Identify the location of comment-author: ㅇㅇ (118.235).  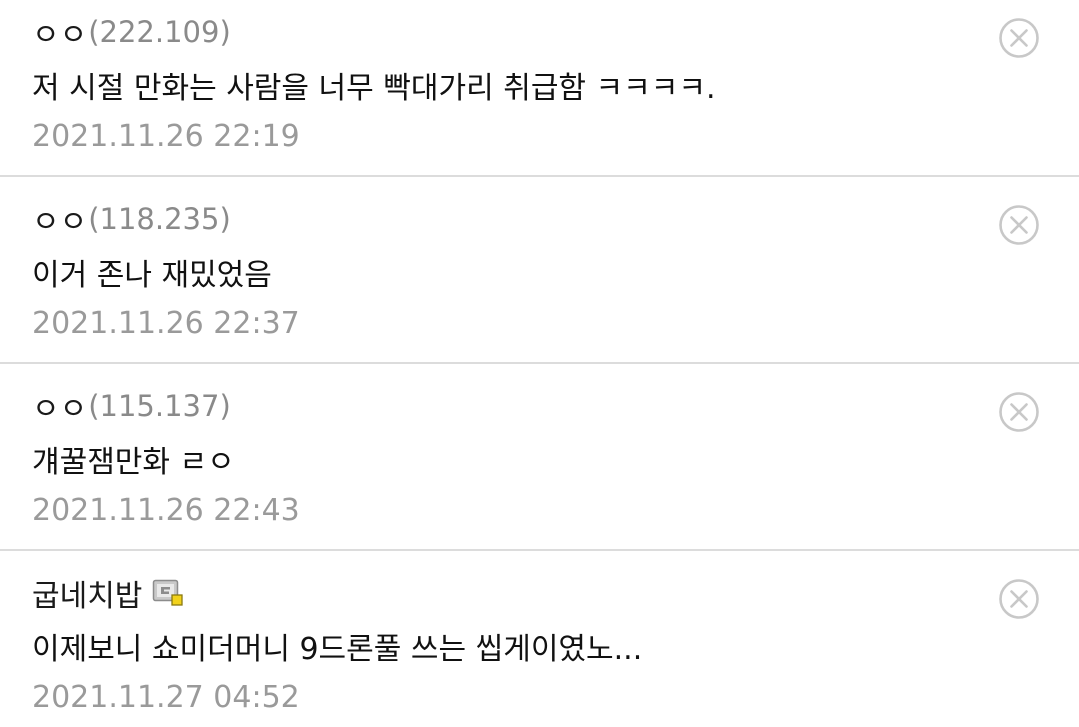
(131, 220).